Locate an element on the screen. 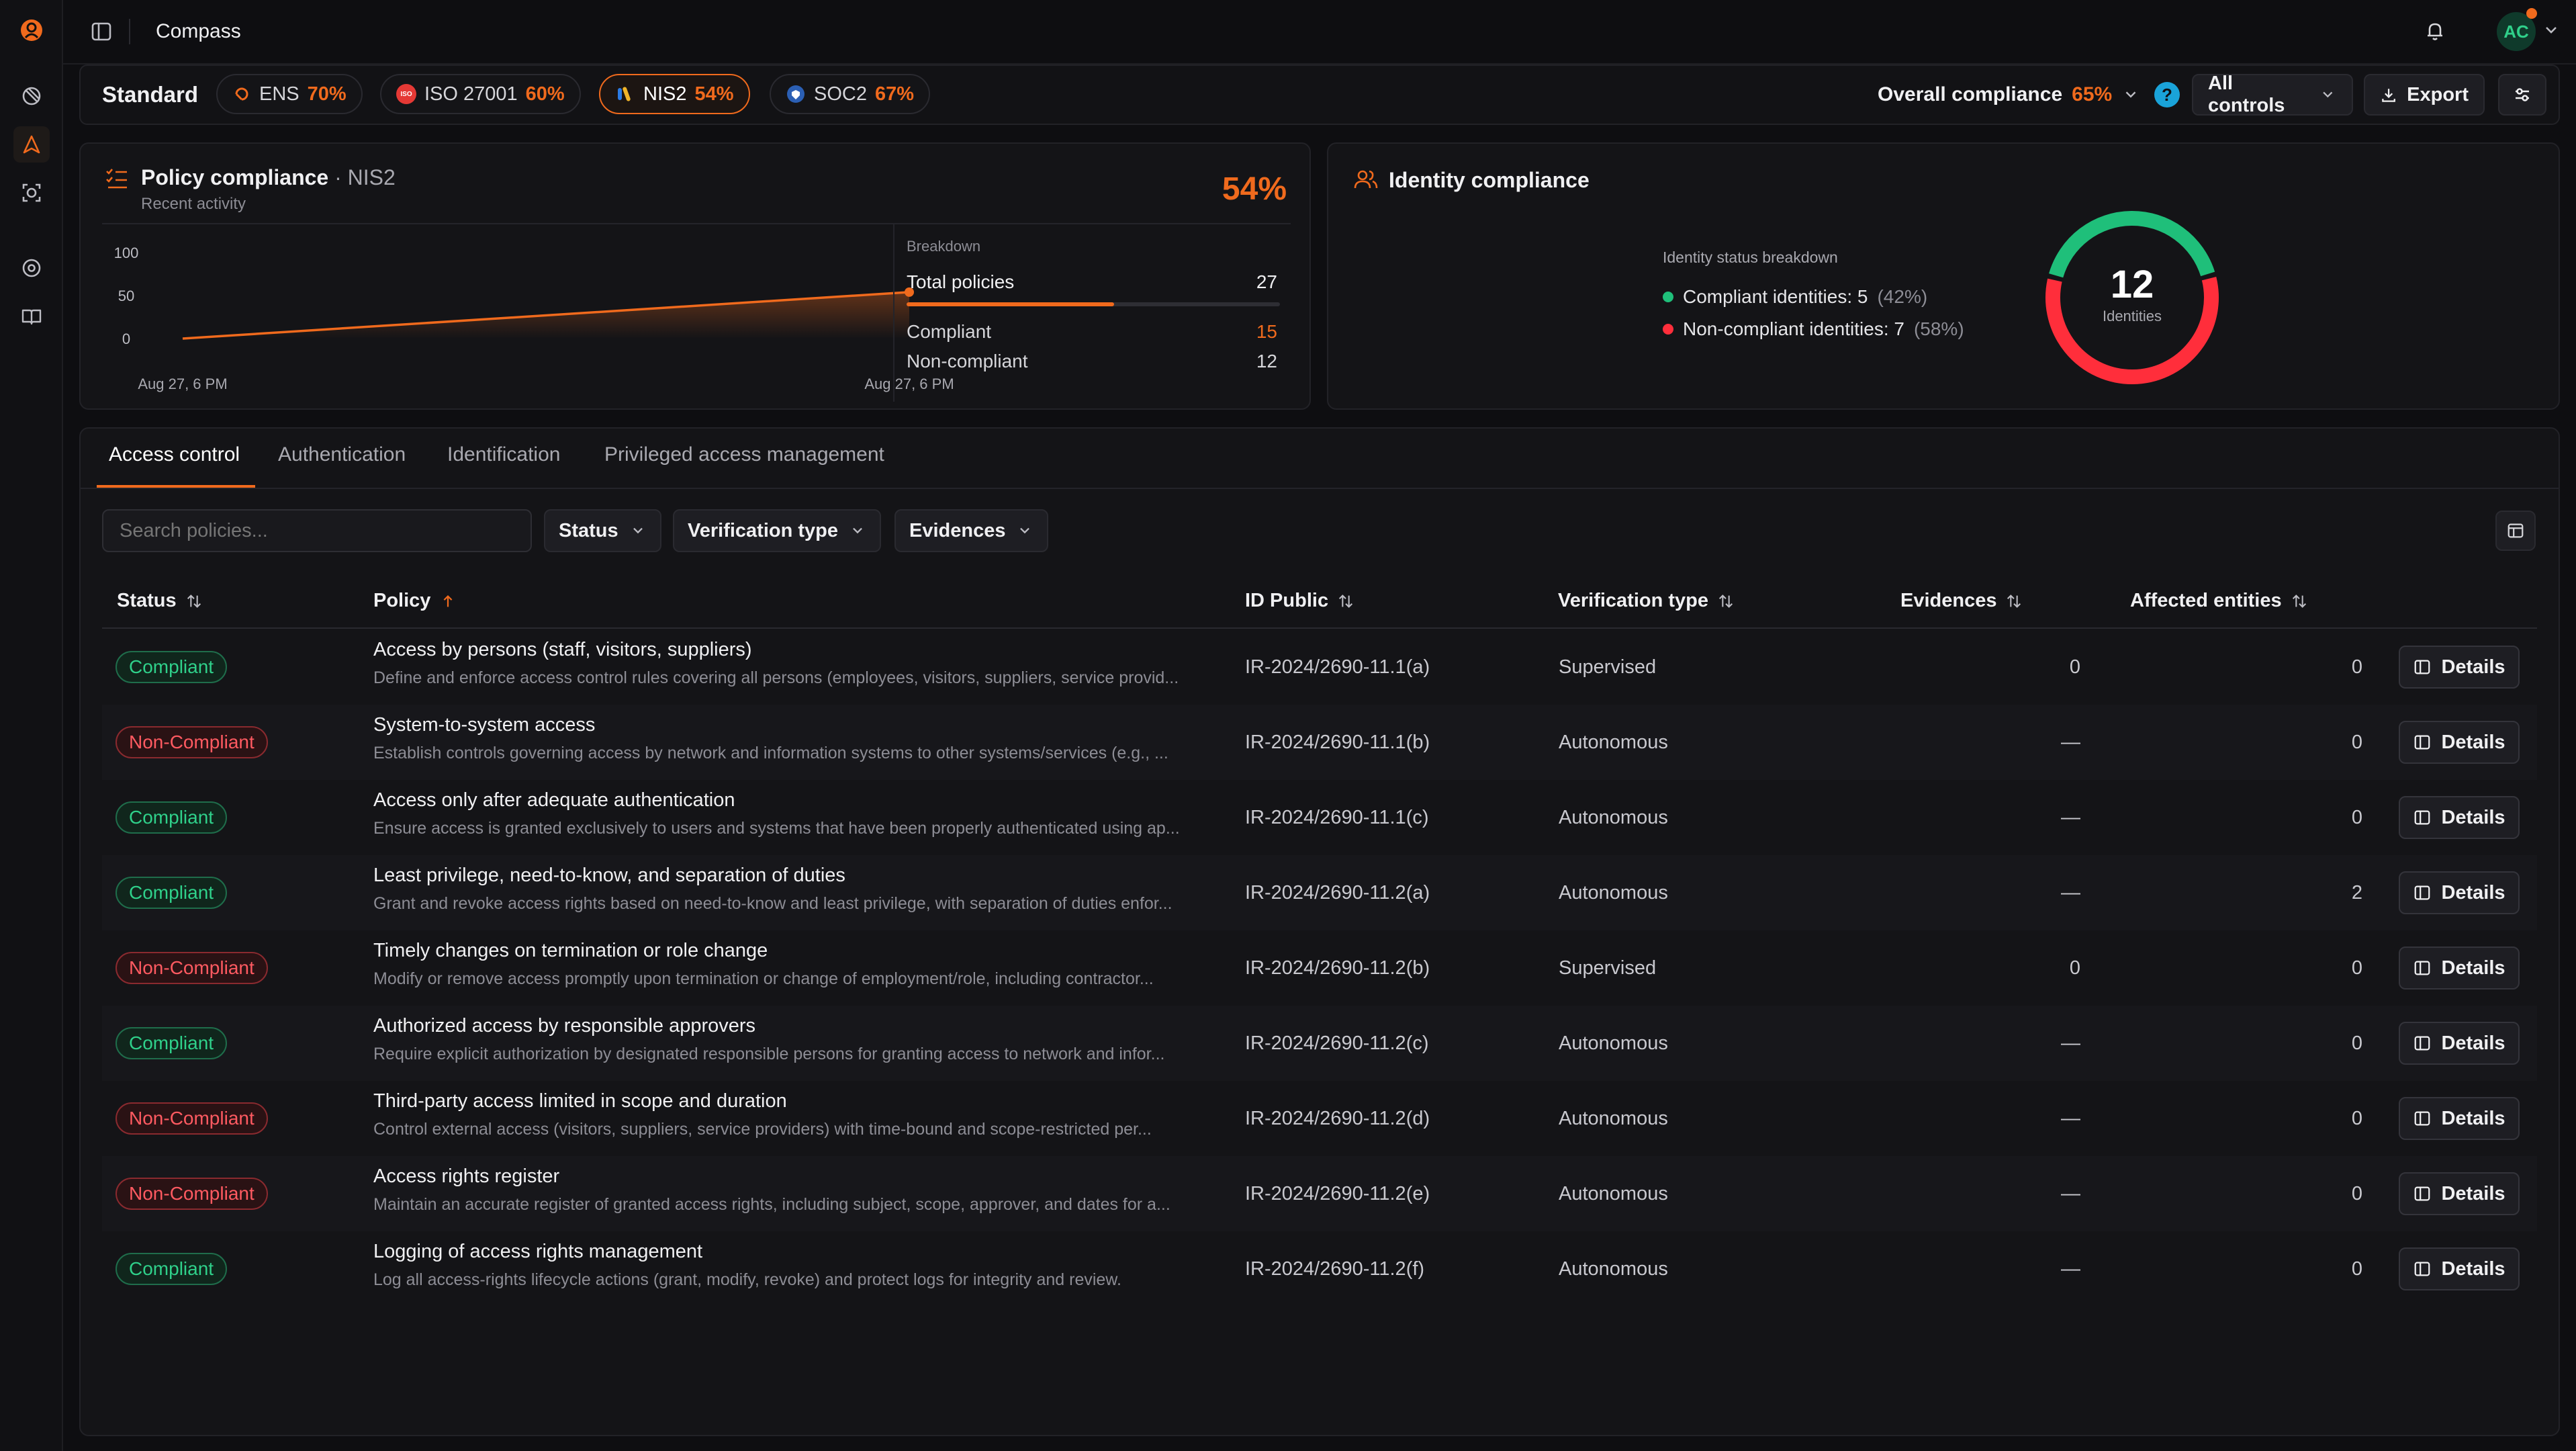 This screenshot has height=1451, width=2576. sidebar is located at coordinates (31, 725).